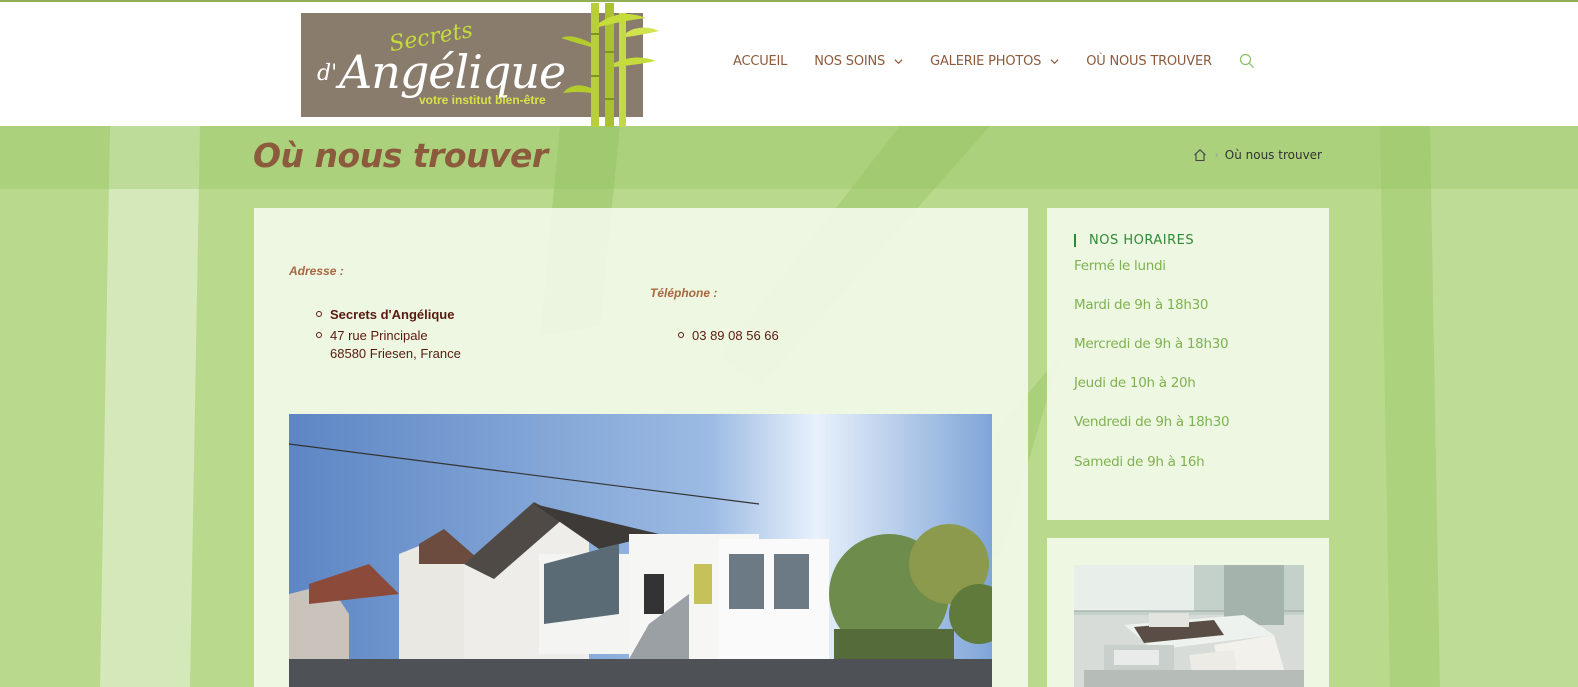  What do you see at coordinates (850, 61) in the screenshot?
I see `nav-label: NOS SOINS` at bounding box center [850, 61].